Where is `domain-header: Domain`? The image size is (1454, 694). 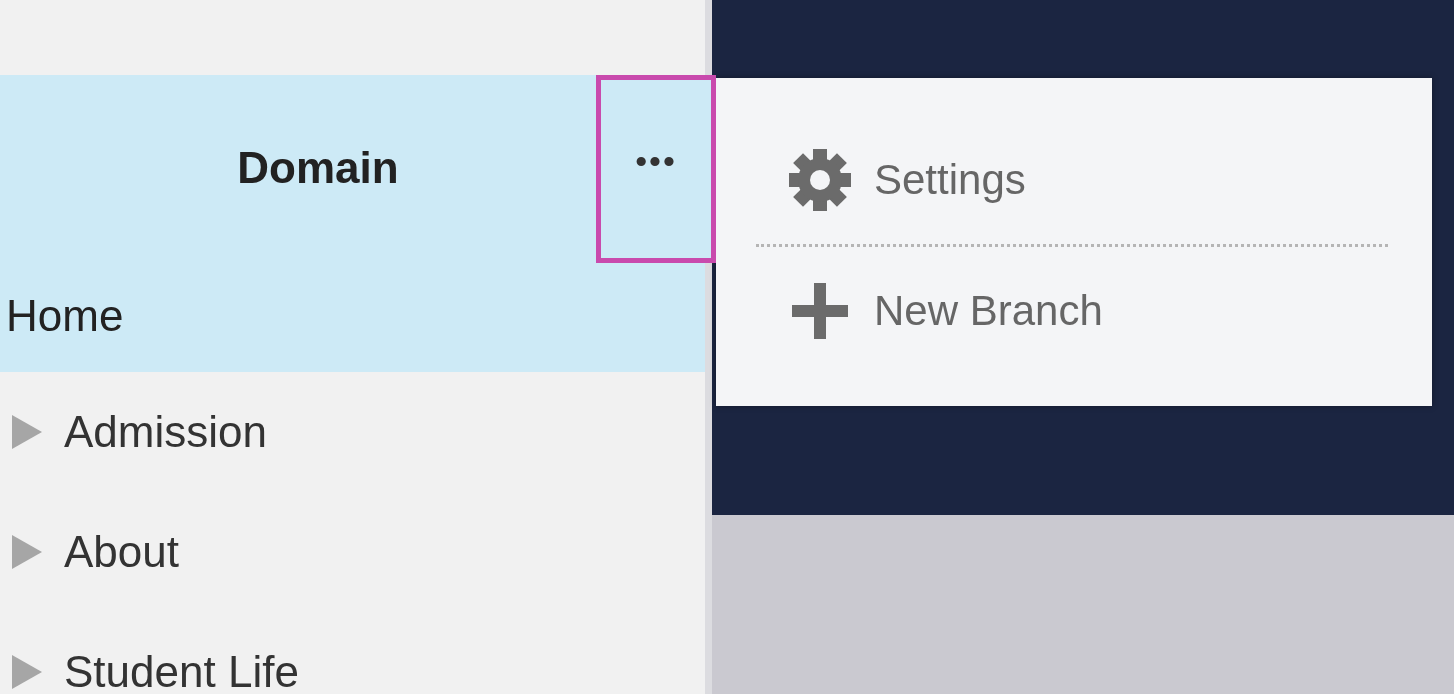 domain-header: Domain is located at coordinates (298, 167).